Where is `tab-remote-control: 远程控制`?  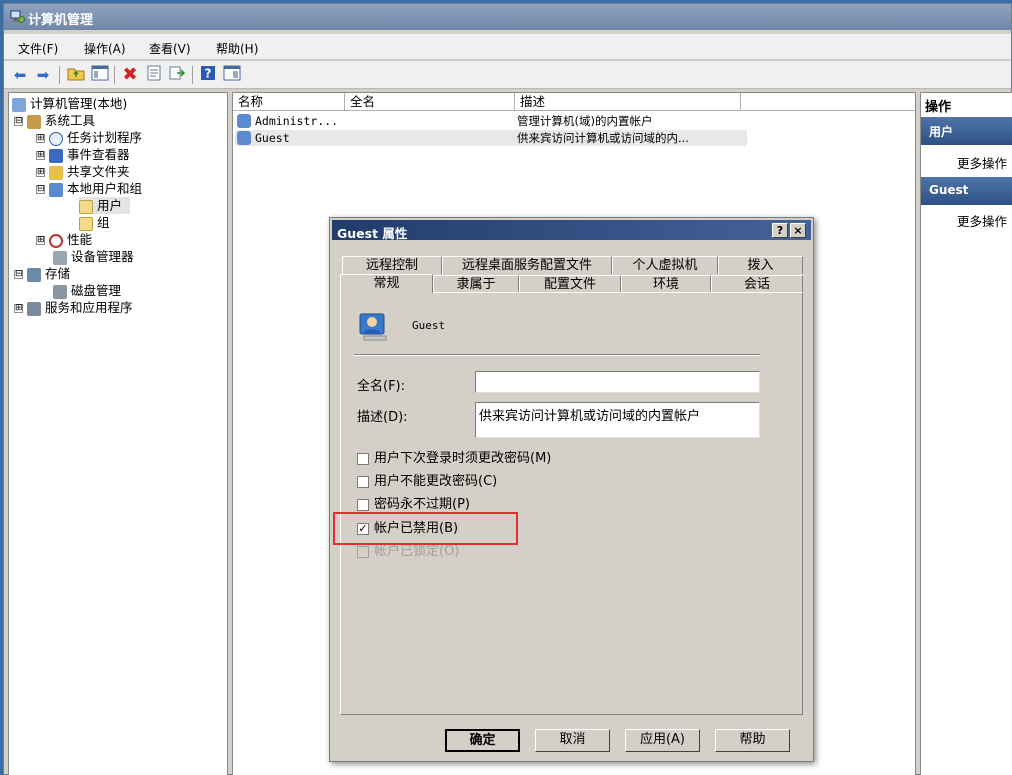 tab-remote-control: 远程控制 is located at coordinates (392, 265).